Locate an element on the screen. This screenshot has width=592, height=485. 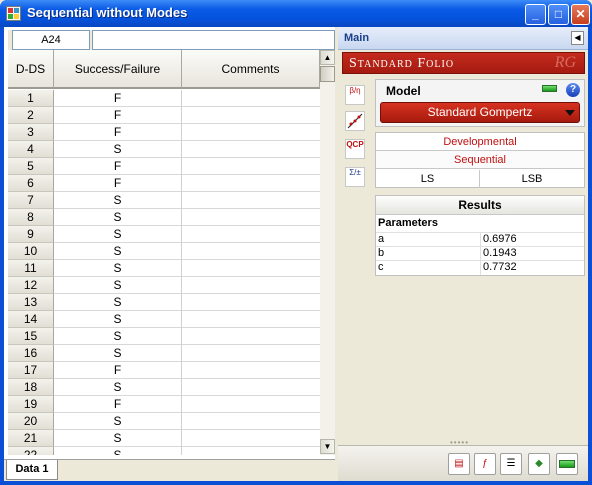
maximize-button: □ is located at coordinates (558, 14).